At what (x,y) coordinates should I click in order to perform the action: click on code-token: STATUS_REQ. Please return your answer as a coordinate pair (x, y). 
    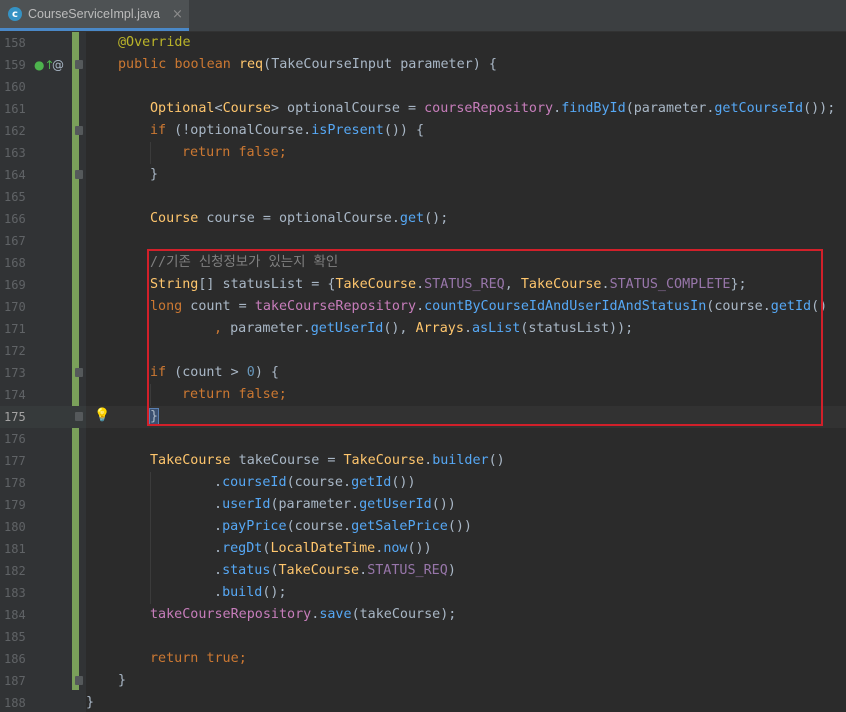
    Looking at the image, I should click on (464, 284).